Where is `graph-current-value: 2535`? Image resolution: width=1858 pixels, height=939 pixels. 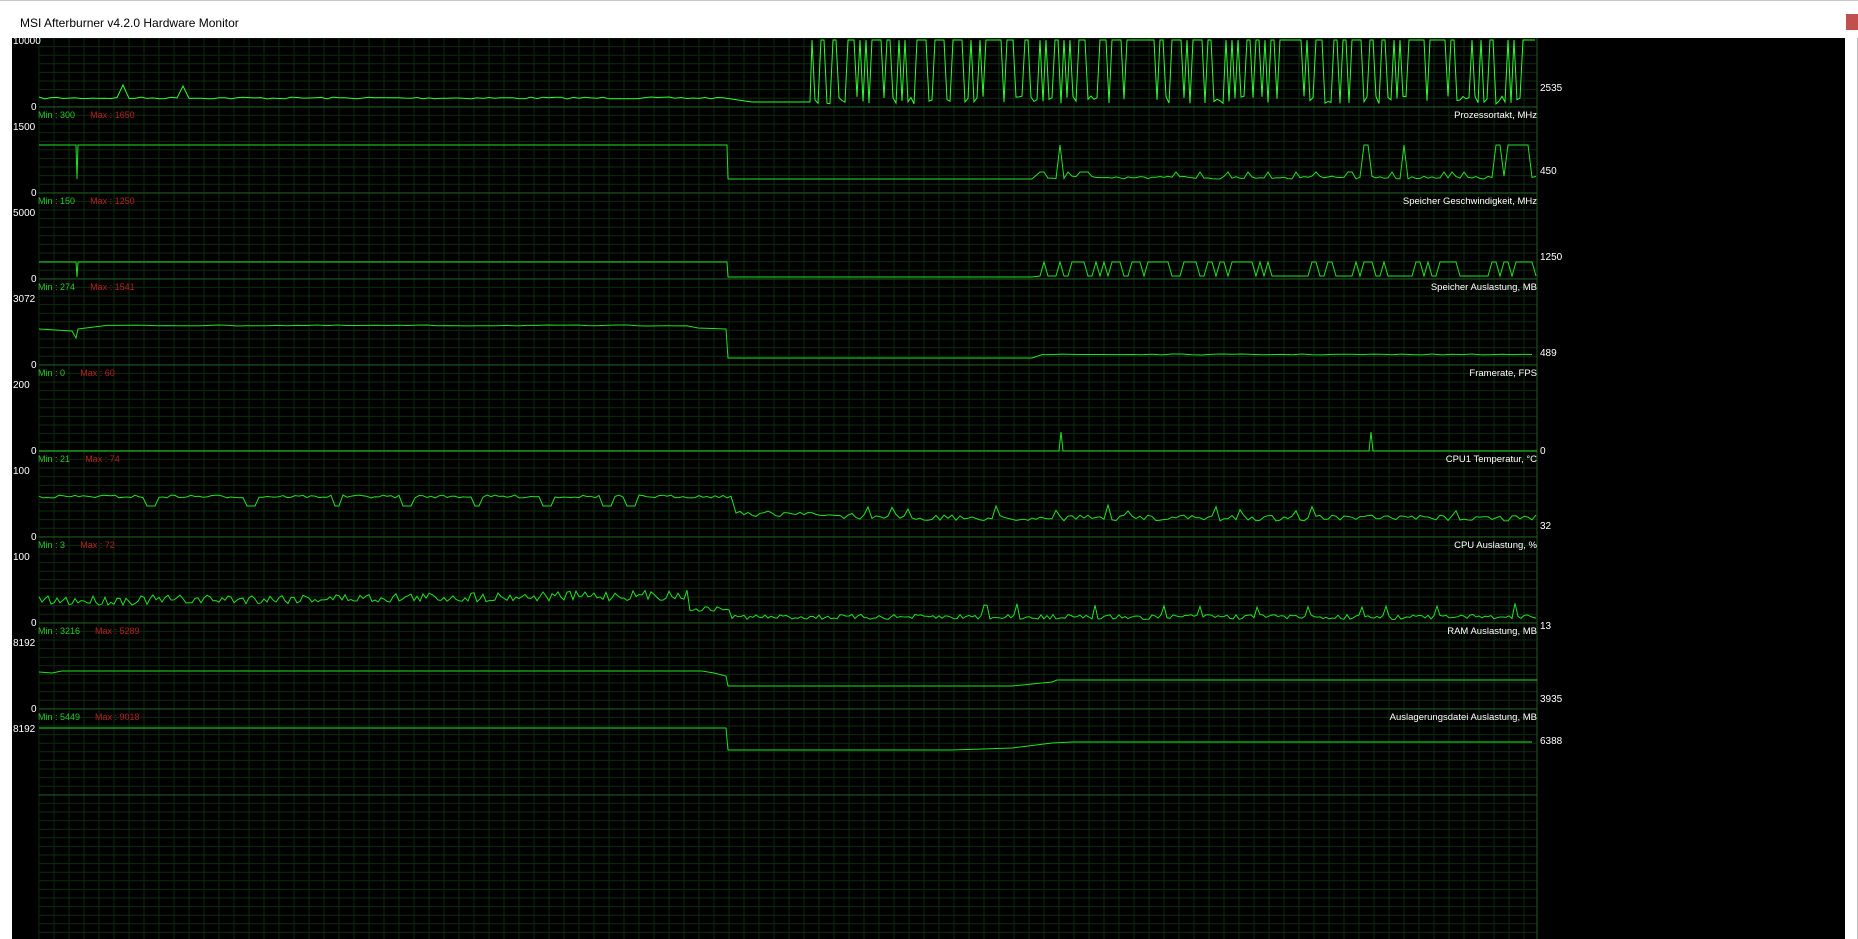
graph-current-value: 2535 is located at coordinates (1551, 88).